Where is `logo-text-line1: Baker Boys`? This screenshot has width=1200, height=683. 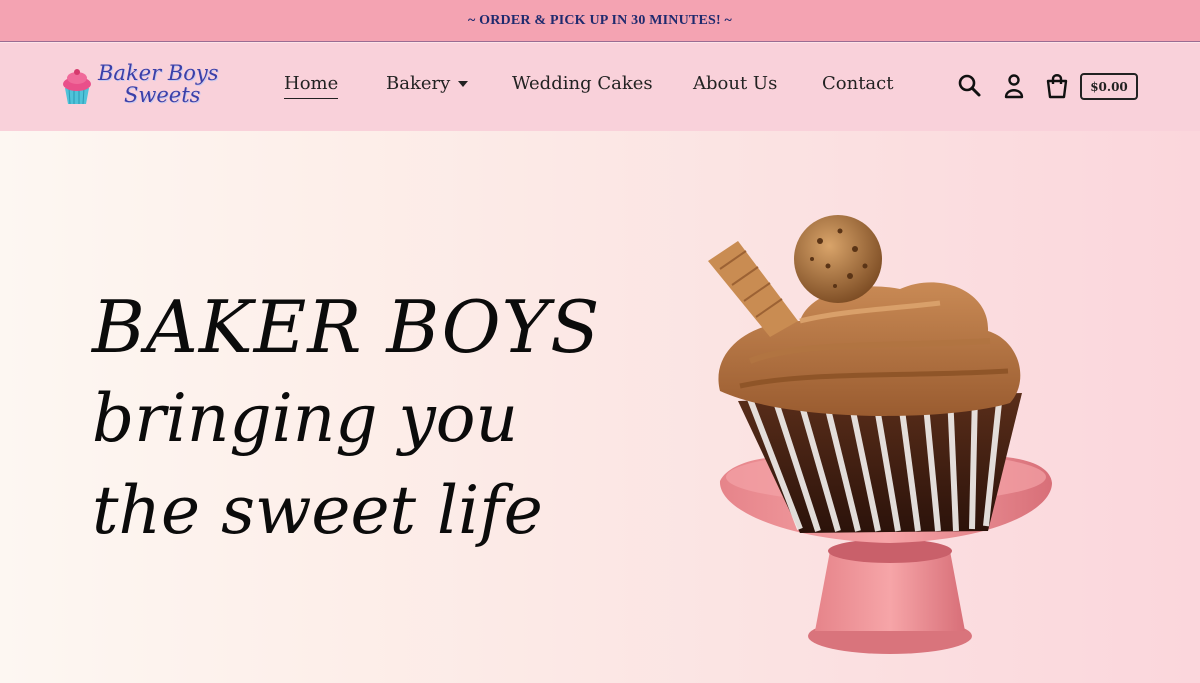
logo-text-line1: Baker Boys is located at coordinates (158, 73).